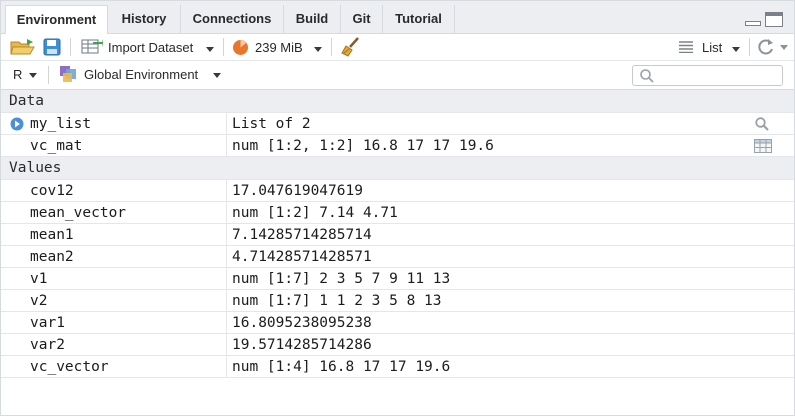  I want to click on memory-usage-button: 239 MiB, so click(278, 47).